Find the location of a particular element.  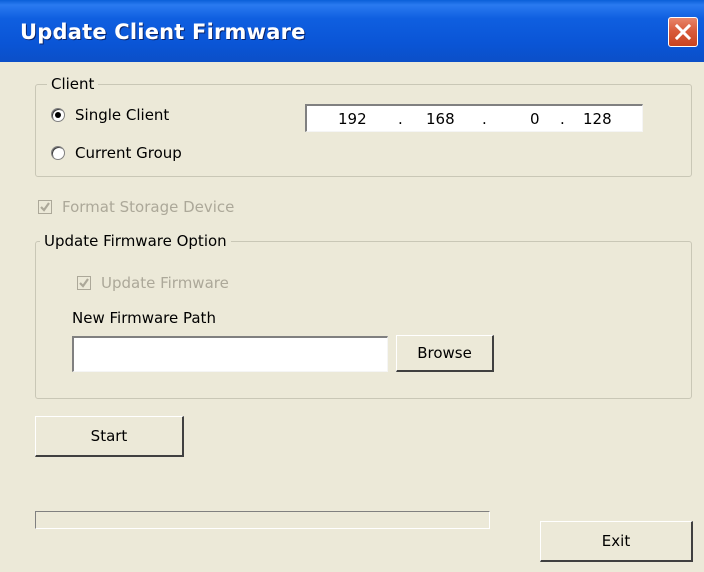

ip-address-field: 192 . 168 . 0 . 128 is located at coordinates (474, 118).